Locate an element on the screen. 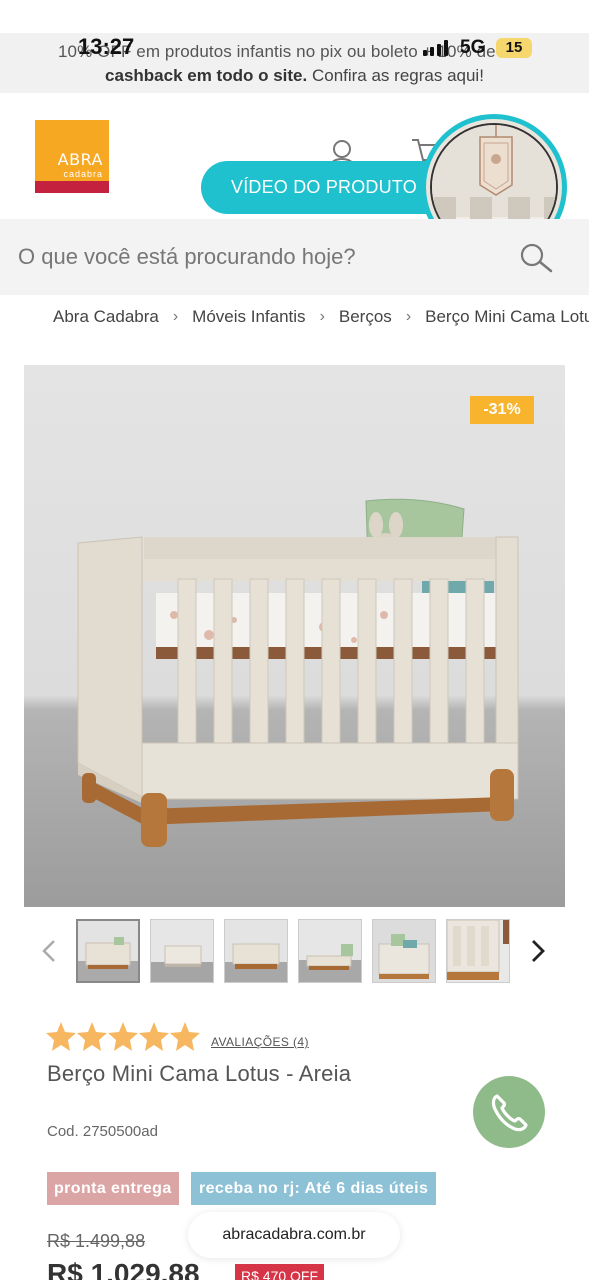 Image resolution: width=589 pixels, height=1280 pixels. search-bar is located at coordinates (294, 257).